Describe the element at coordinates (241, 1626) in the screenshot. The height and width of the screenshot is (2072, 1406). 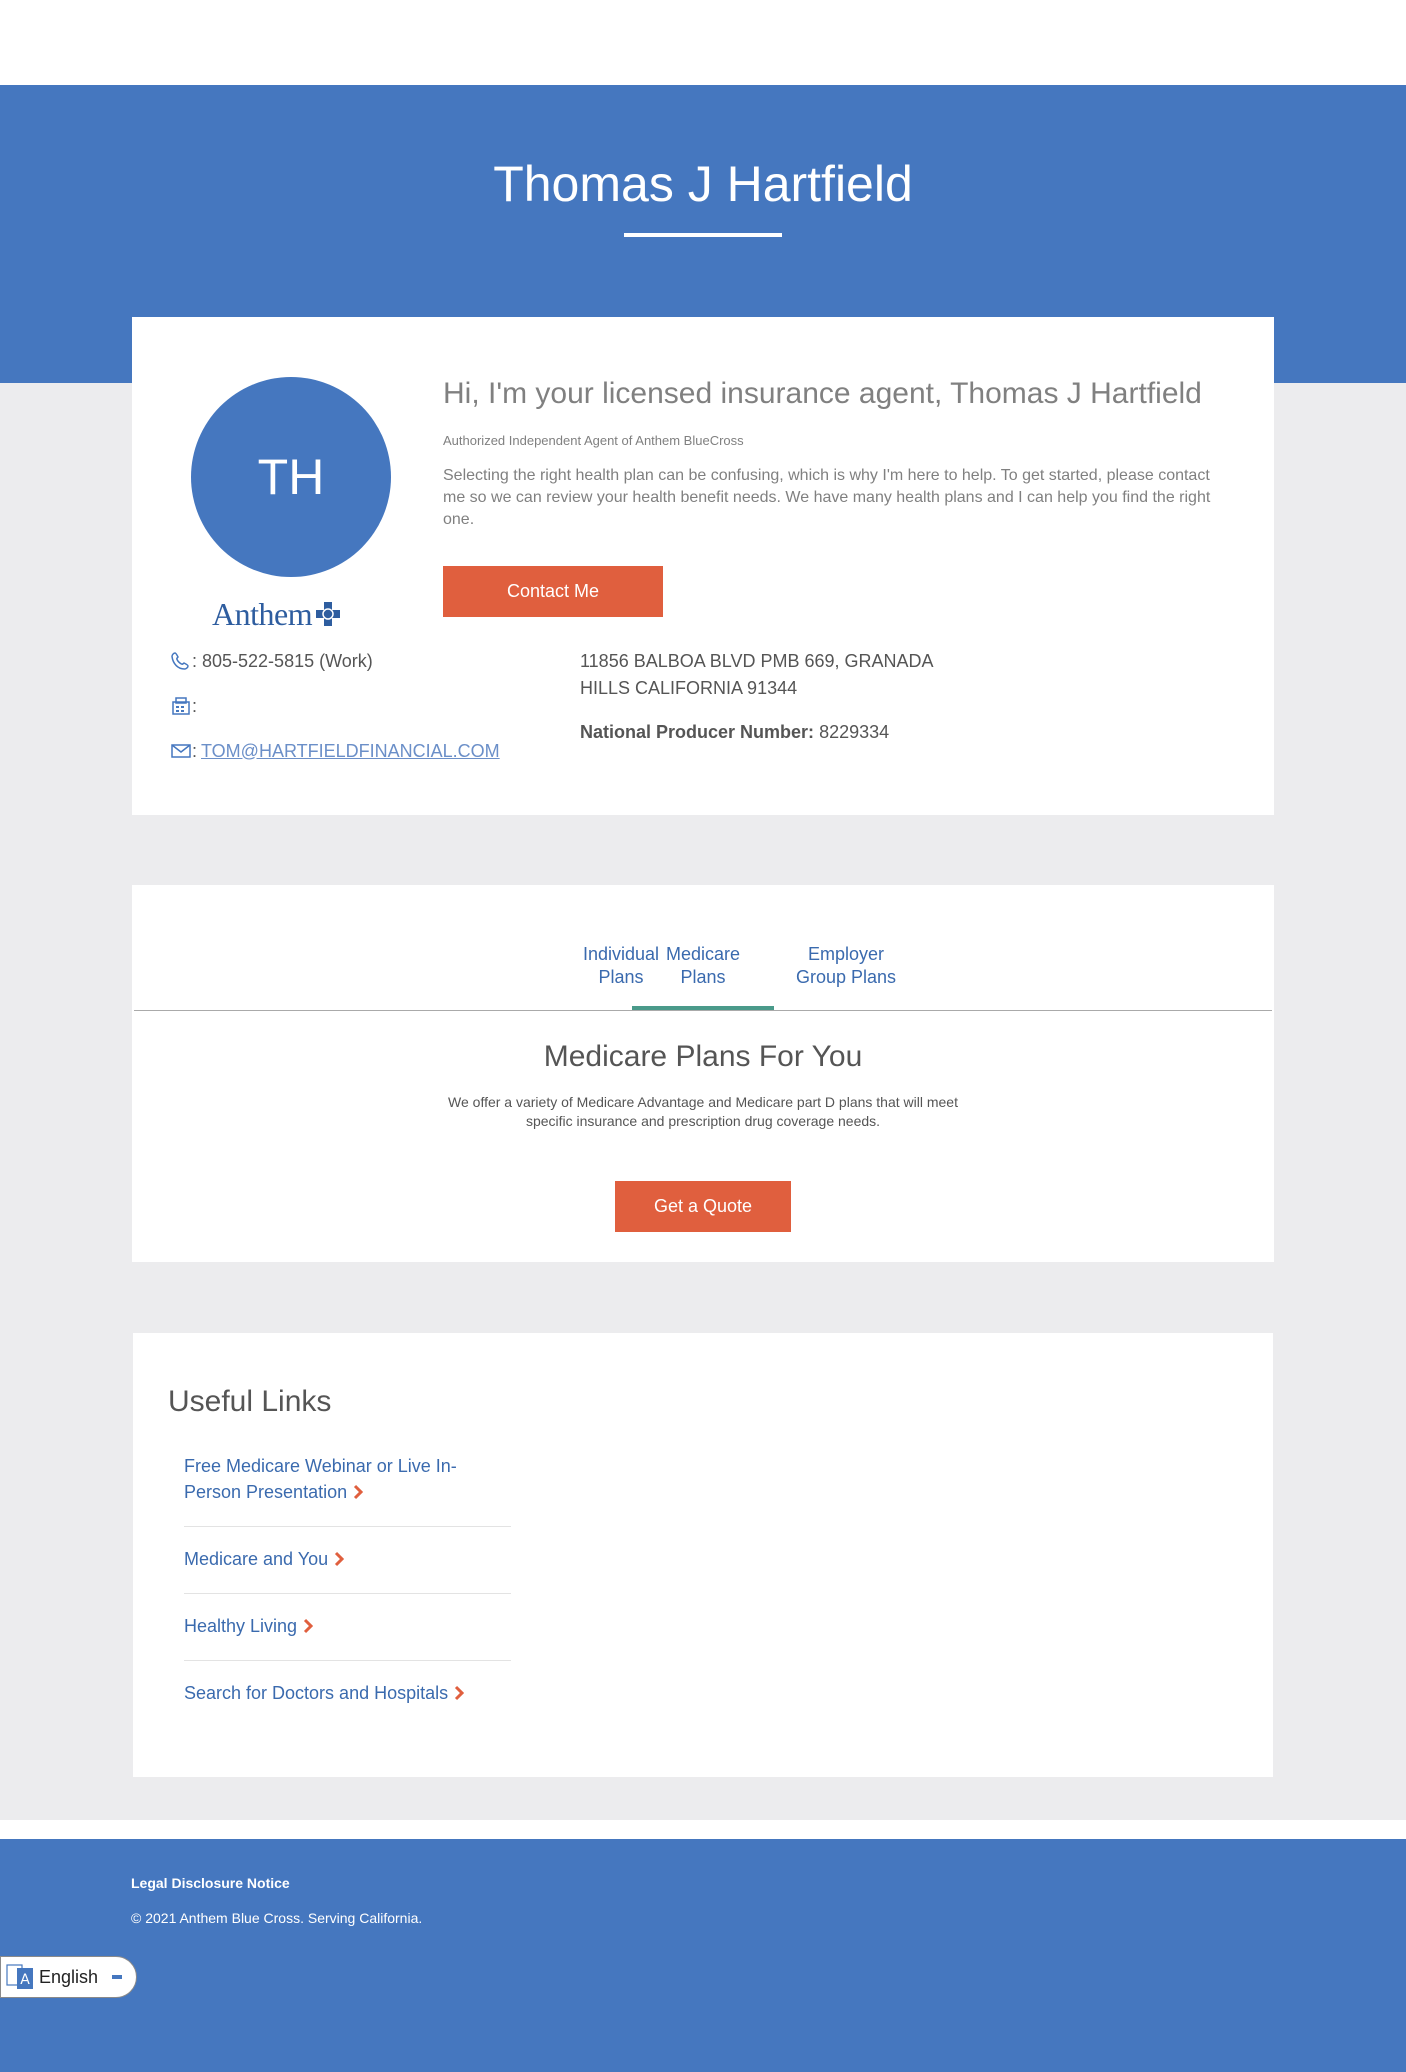
I see `link-text: Healthy Living` at that location.